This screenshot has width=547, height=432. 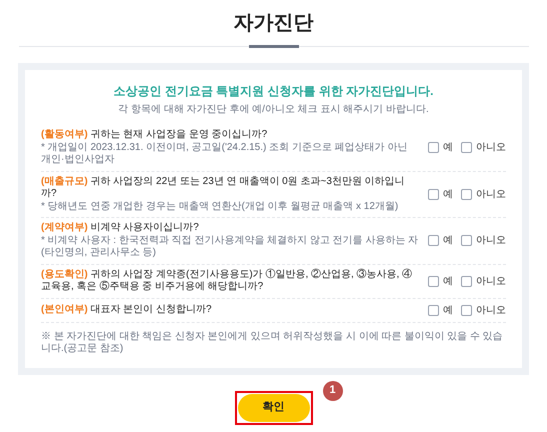 What do you see at coordinates (230, 247) in the screenshot?
I see `question-note: * 비계약 사용자 : 한국전력과 직접 전기사용계약을 체결하지 않고 전기를 사용하는 자(타인명의, 관리사무소 등)` at bounding box center [230, 247].